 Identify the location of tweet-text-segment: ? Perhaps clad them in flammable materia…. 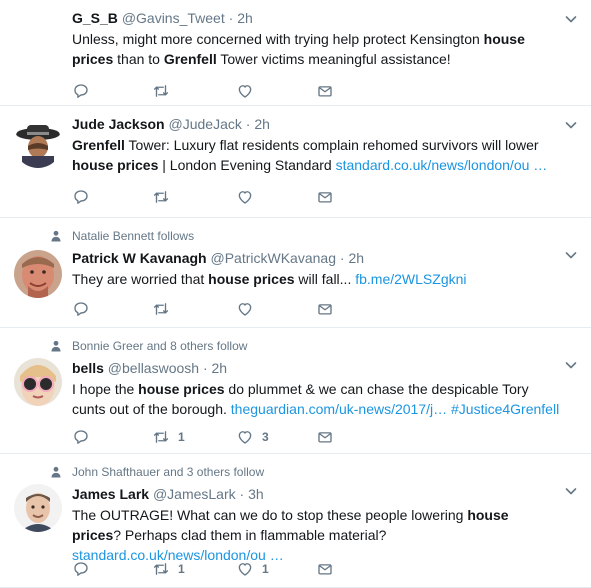
(250, 535).